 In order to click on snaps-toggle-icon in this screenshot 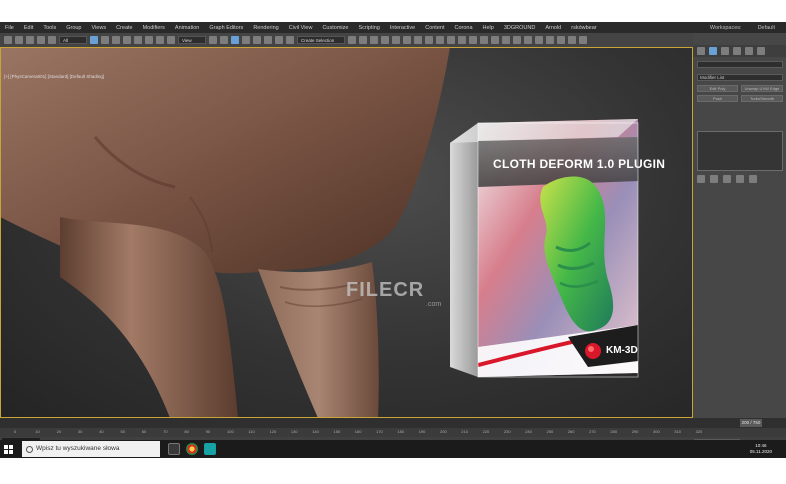, I will do `click(246, 40)`.